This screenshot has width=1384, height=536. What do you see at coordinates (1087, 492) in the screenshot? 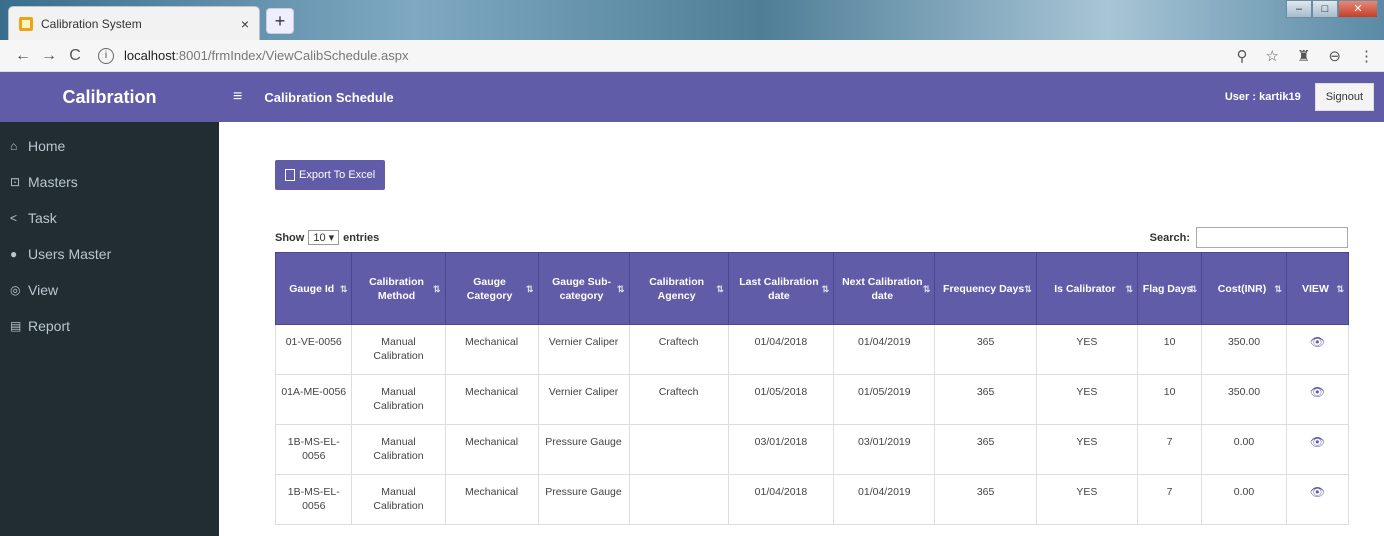
I see `cell-value: YES` at bounding box center [1087, 492].